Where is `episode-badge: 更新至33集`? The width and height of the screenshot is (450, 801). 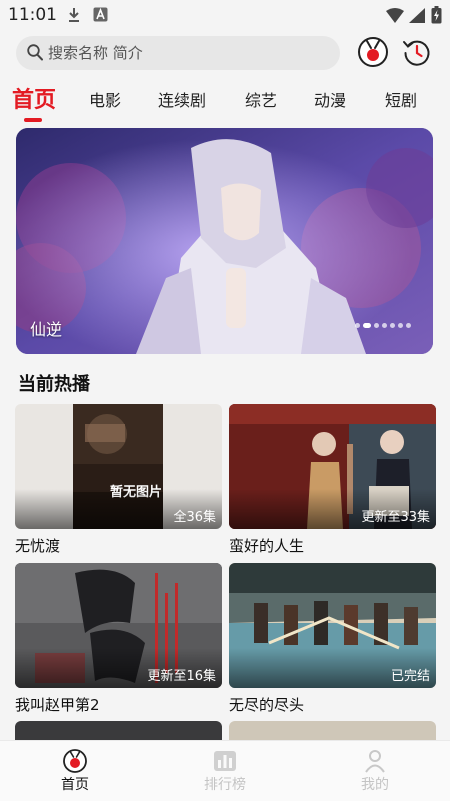
episode-badge: 更新至33集 is located at coordinates (395, 517).